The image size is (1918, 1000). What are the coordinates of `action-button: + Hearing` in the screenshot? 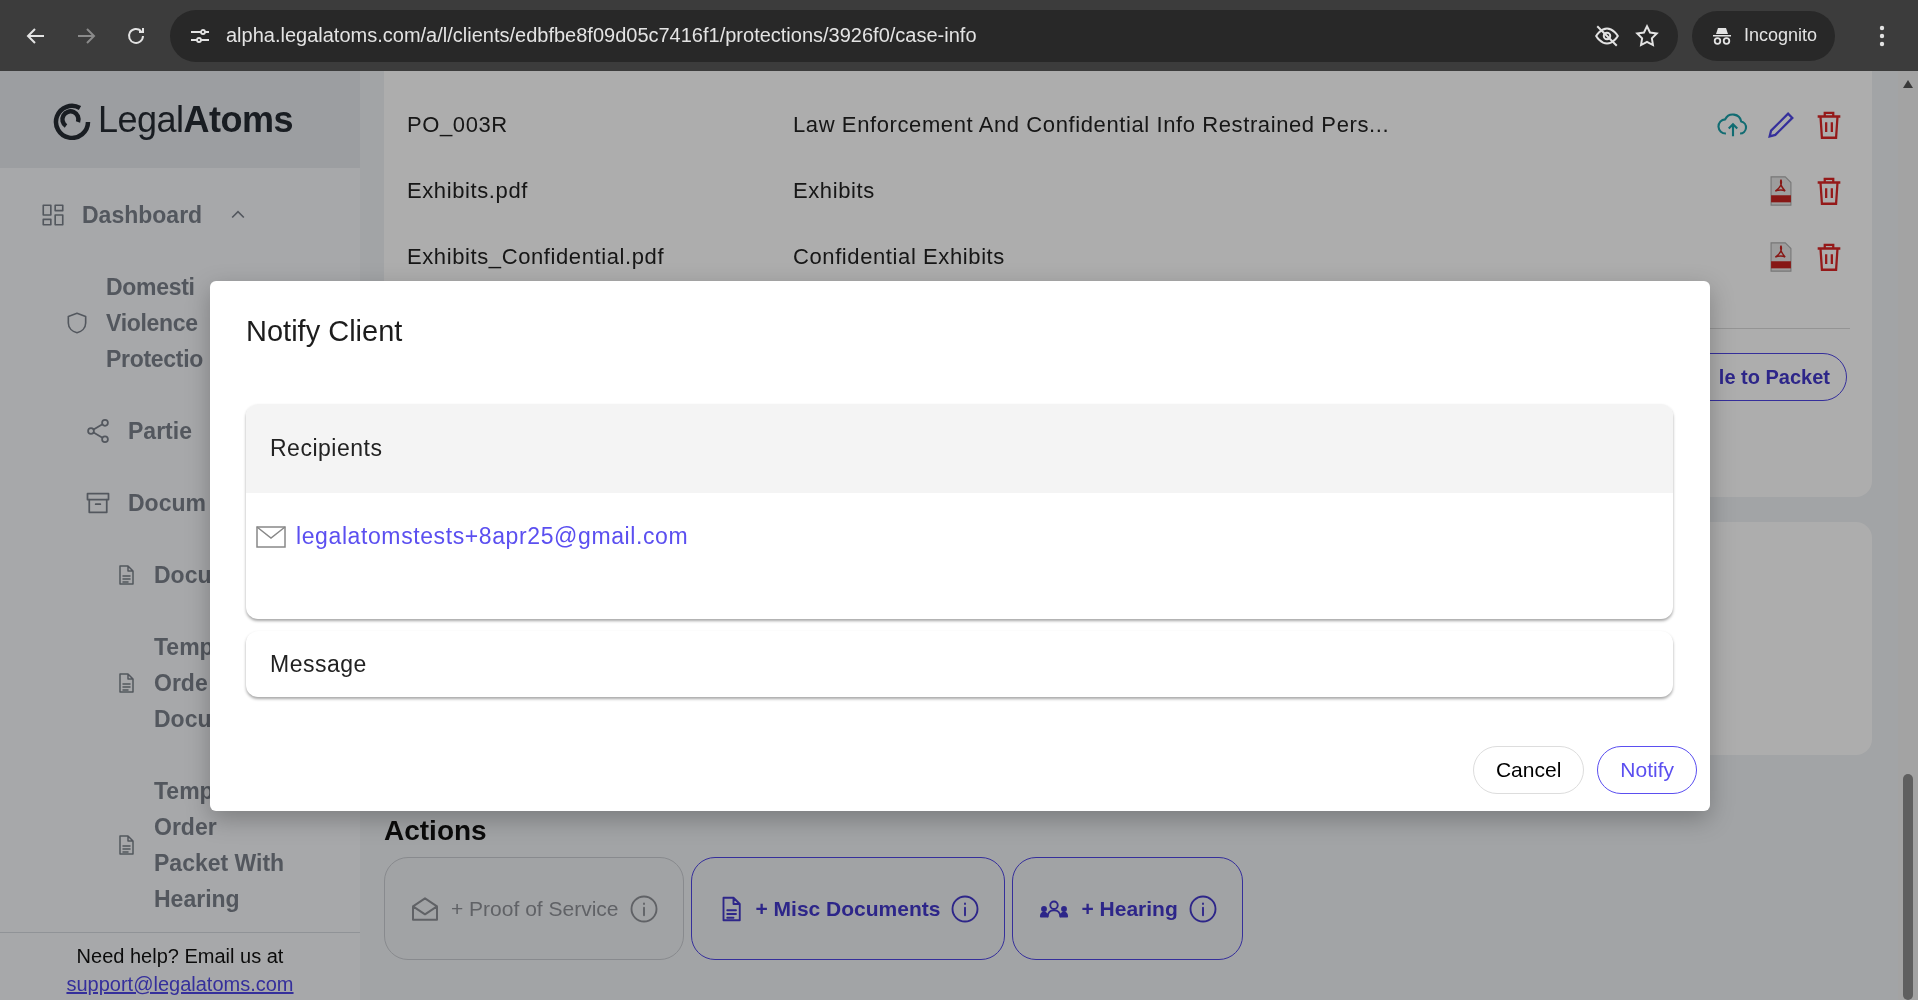 It's located at (1127, 908).